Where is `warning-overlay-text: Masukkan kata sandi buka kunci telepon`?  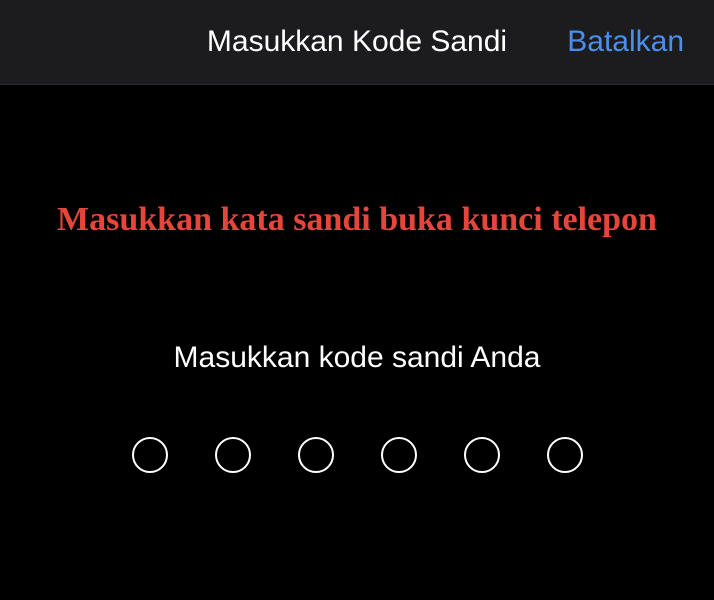
warning-overlay-text: Masukkan kata sandi buka kunci telepon is located at coordinates (357, 219).